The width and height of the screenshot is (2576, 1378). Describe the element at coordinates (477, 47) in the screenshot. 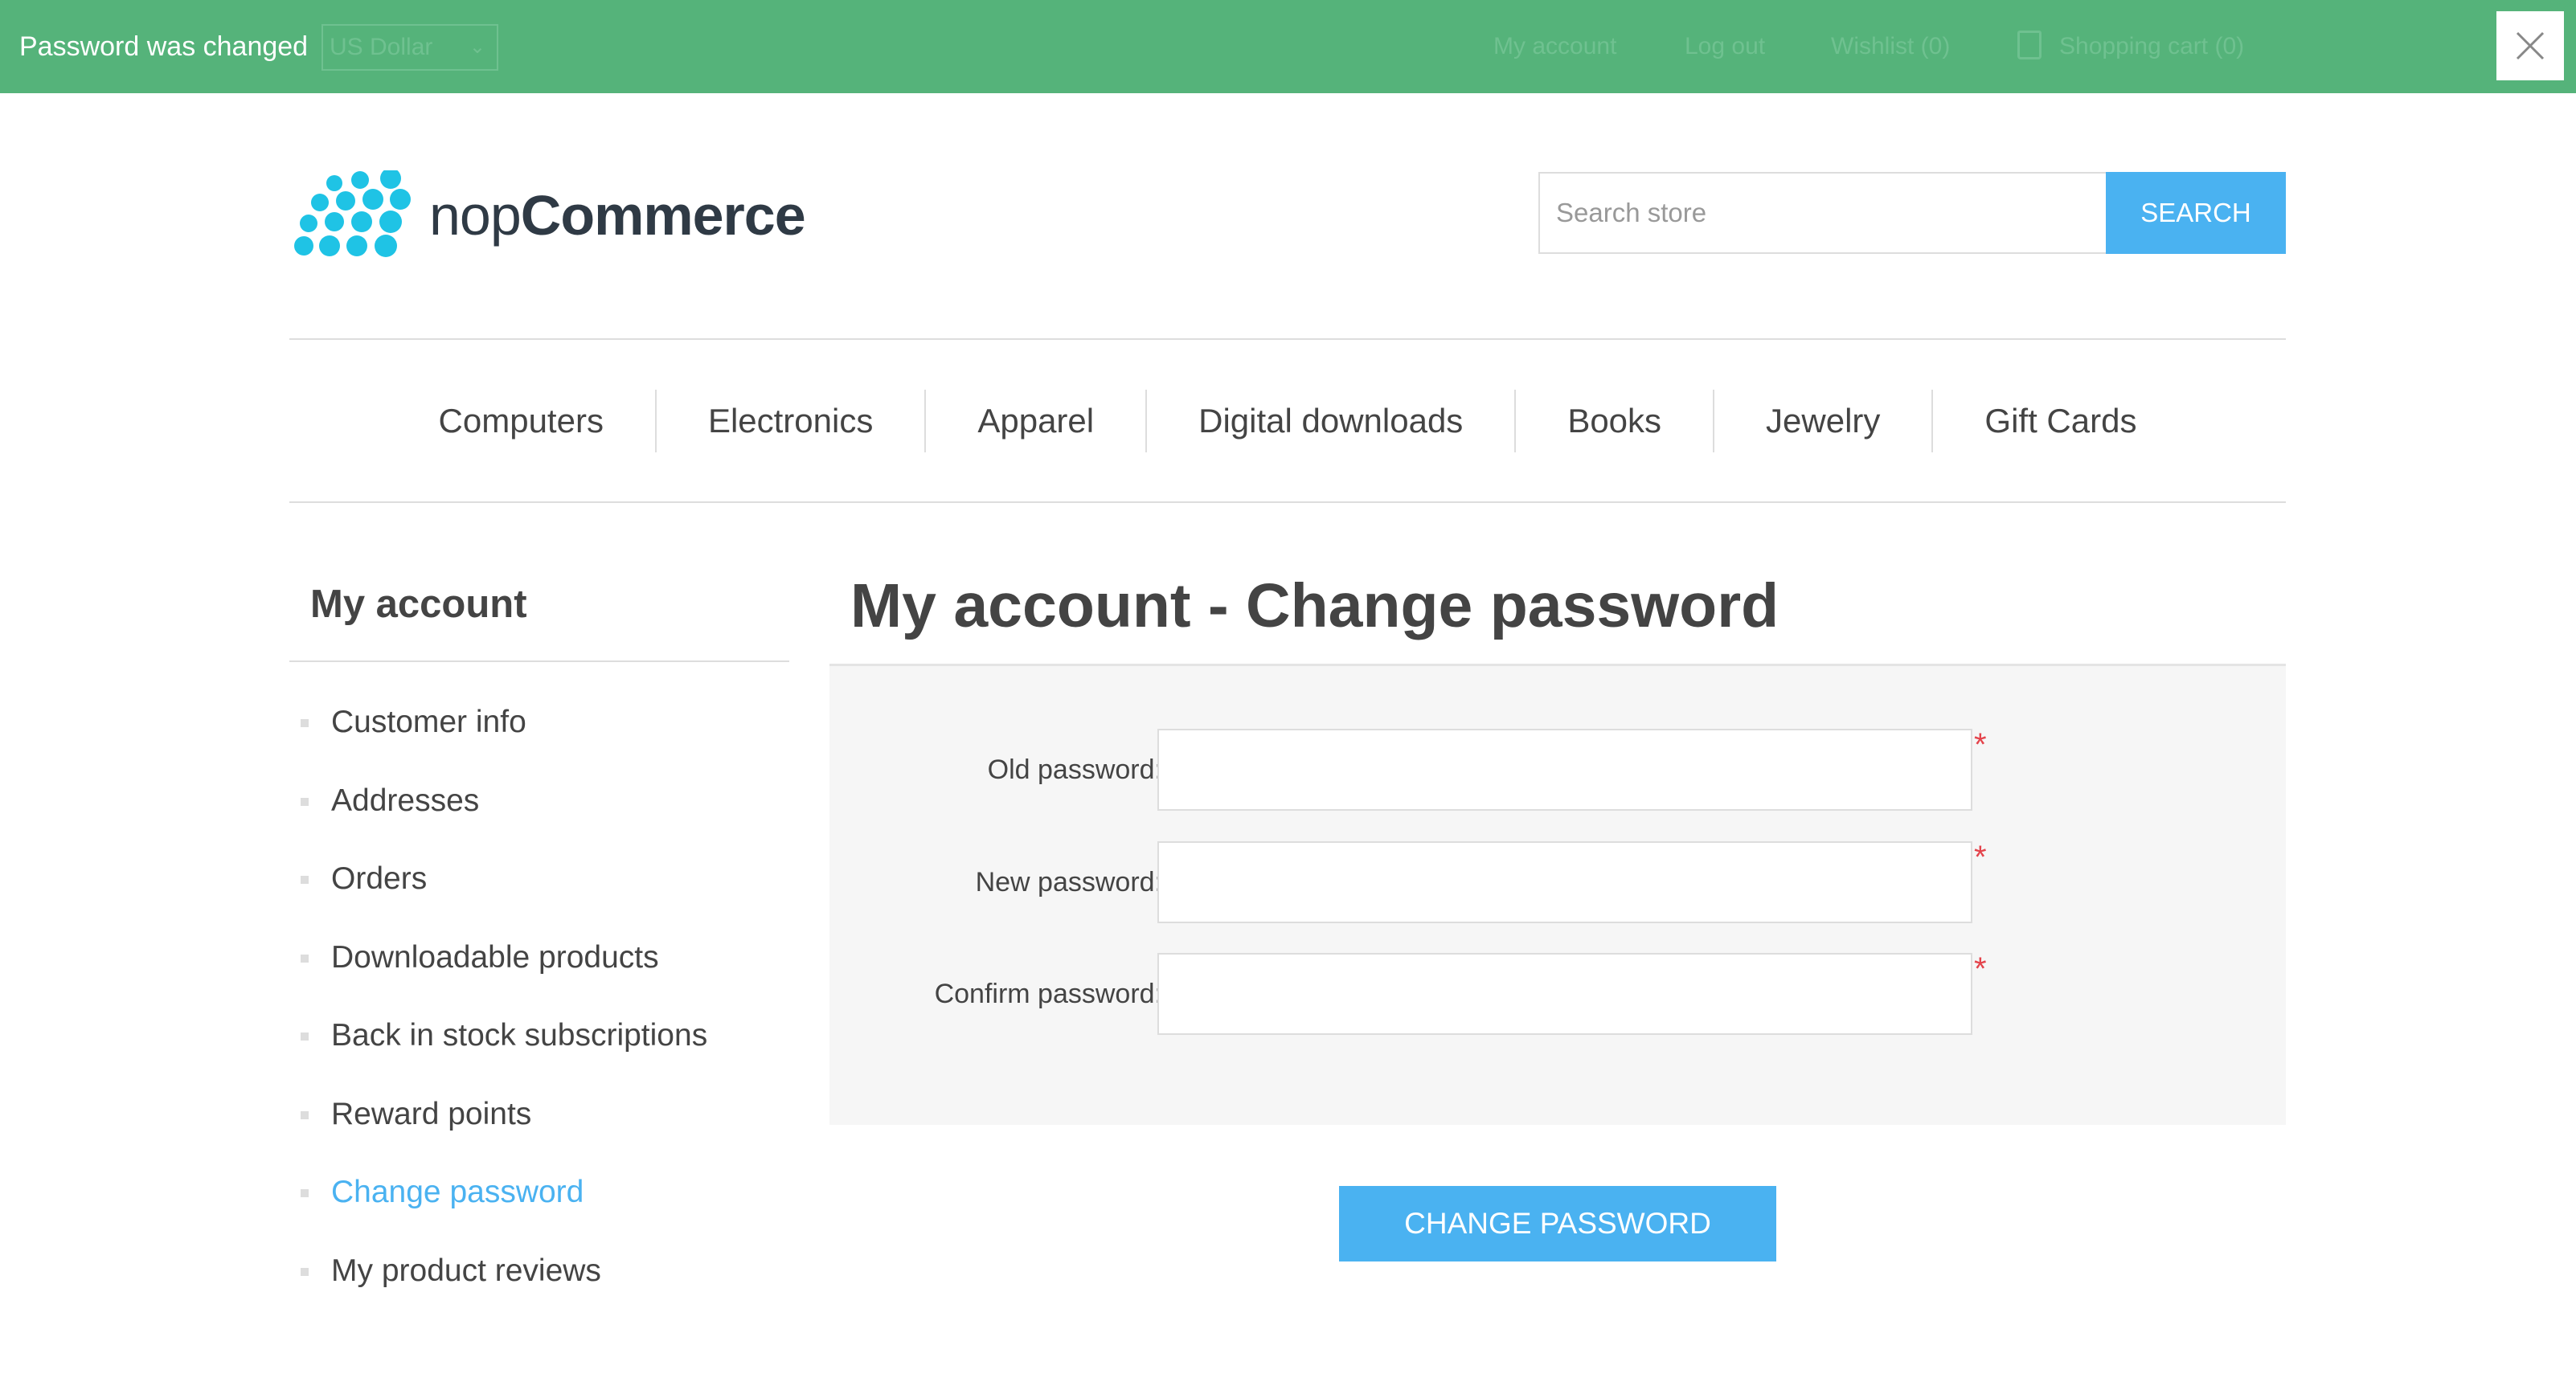

I see `chevron-down-icon: ⌄` at that location.